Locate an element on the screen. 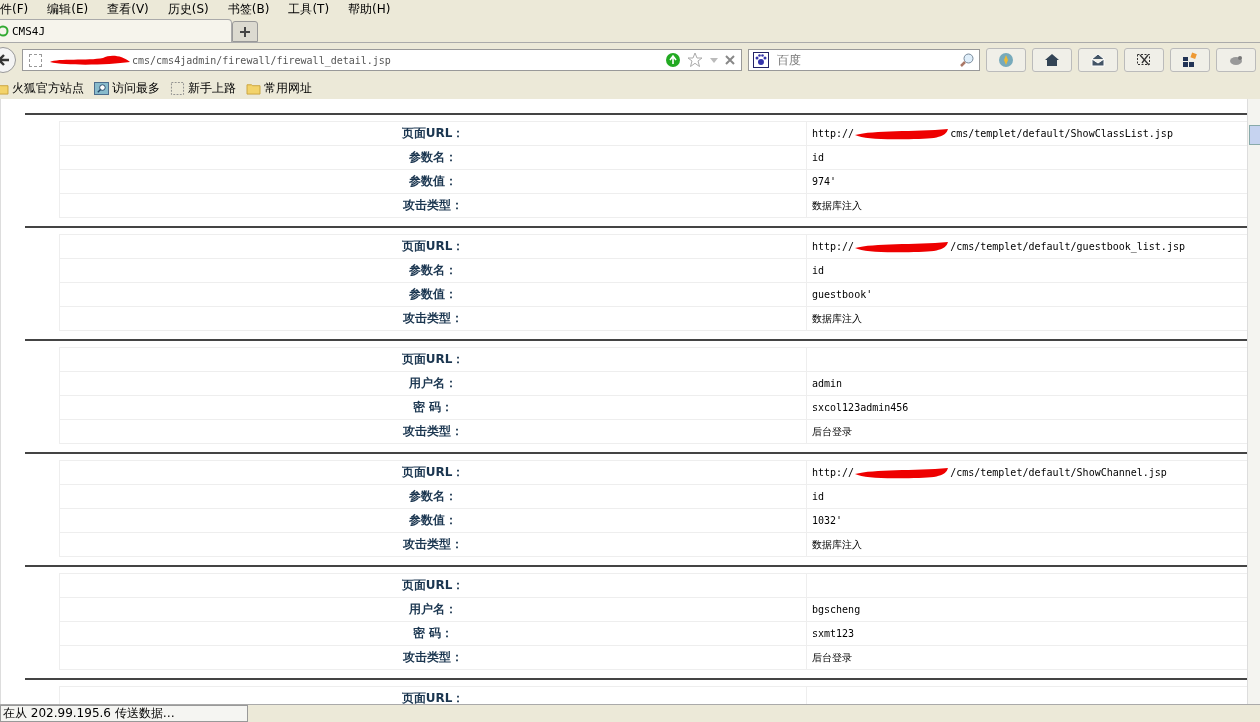  field-value: /cms/templet/default/ShowChannel.jsp is located at coordinates (1058, 472).